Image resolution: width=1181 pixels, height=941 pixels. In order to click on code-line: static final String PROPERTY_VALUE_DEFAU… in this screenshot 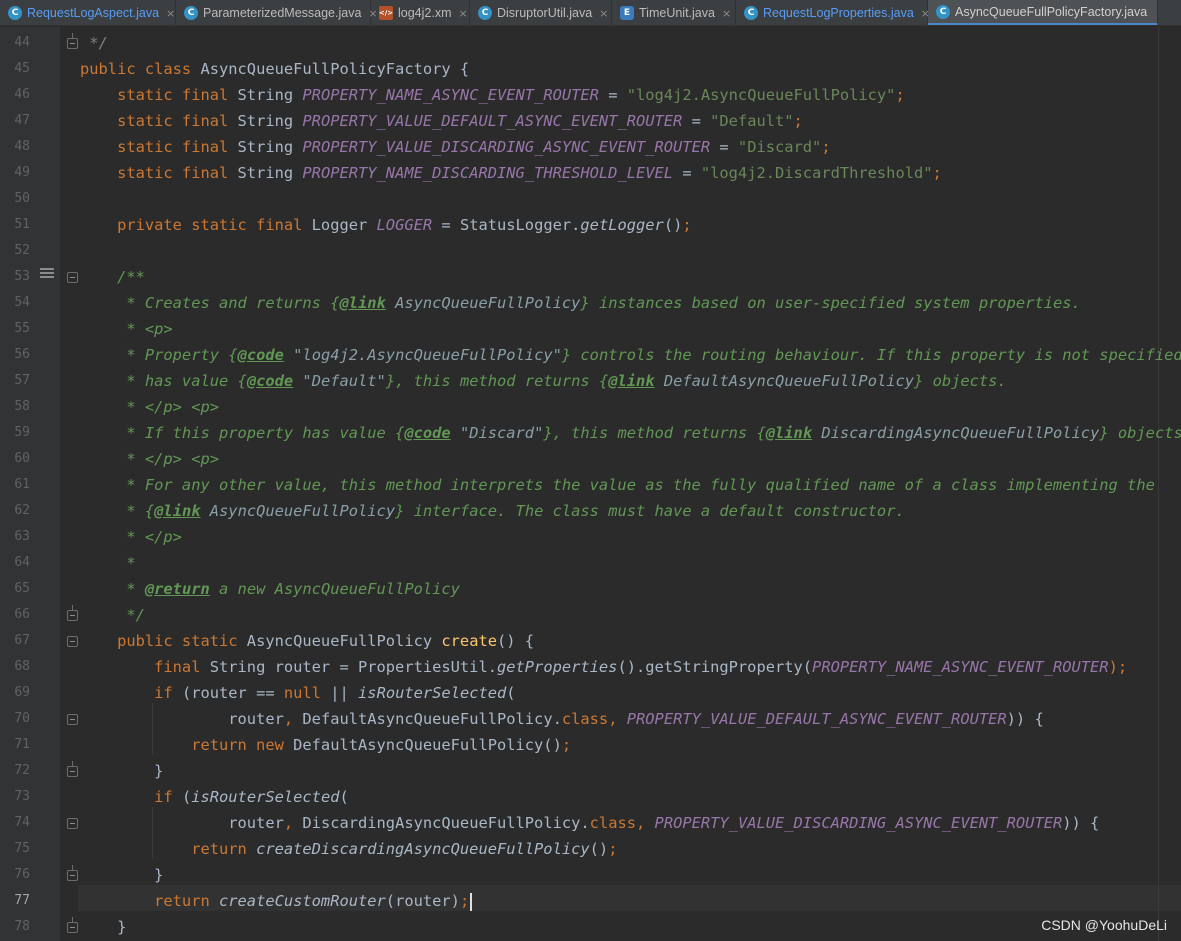, I will do `click(441, 121)`.